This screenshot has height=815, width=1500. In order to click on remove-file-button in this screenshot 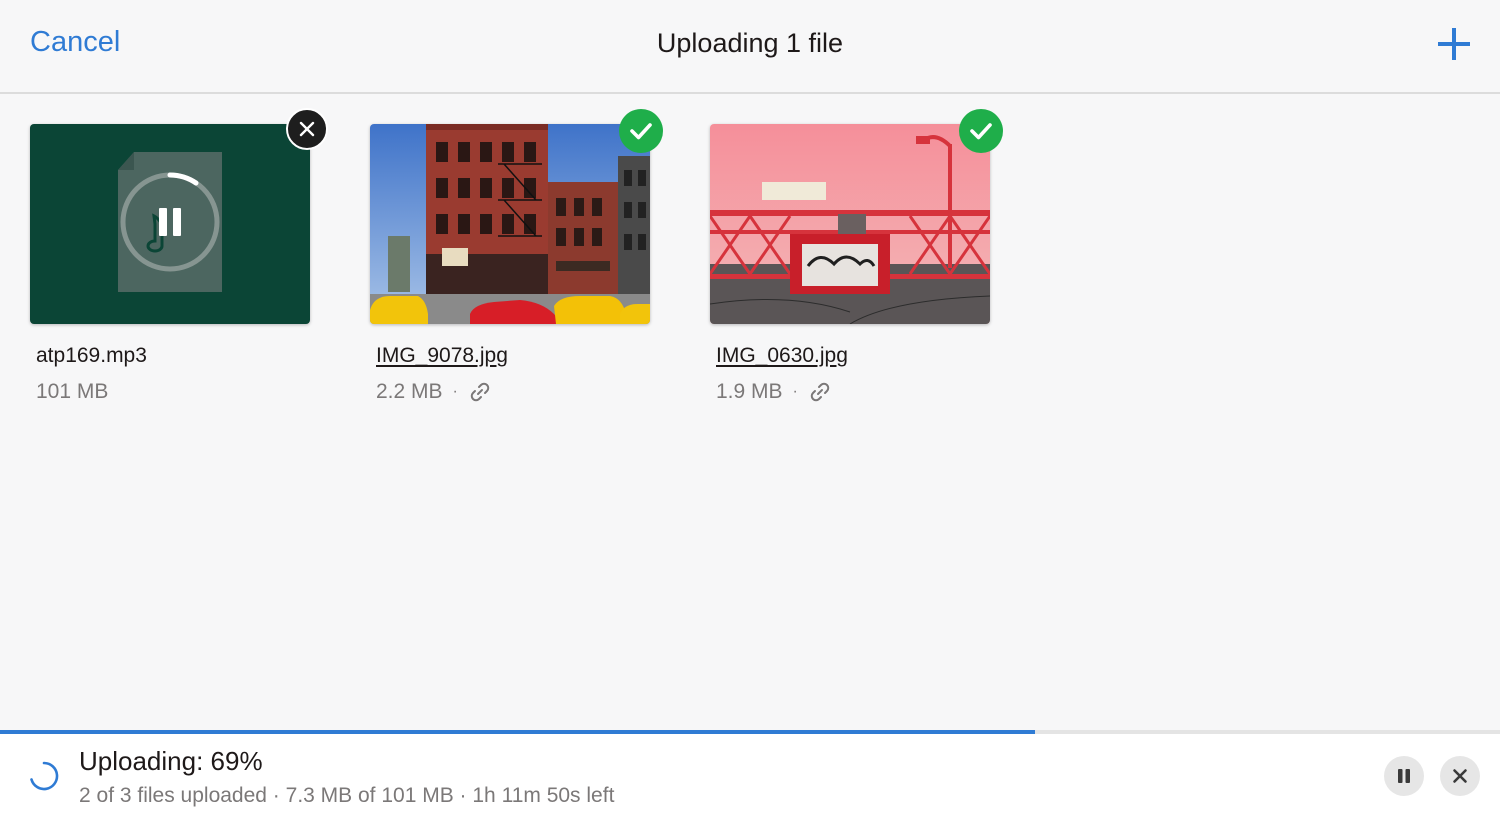, I will do `click(307, 129)`.